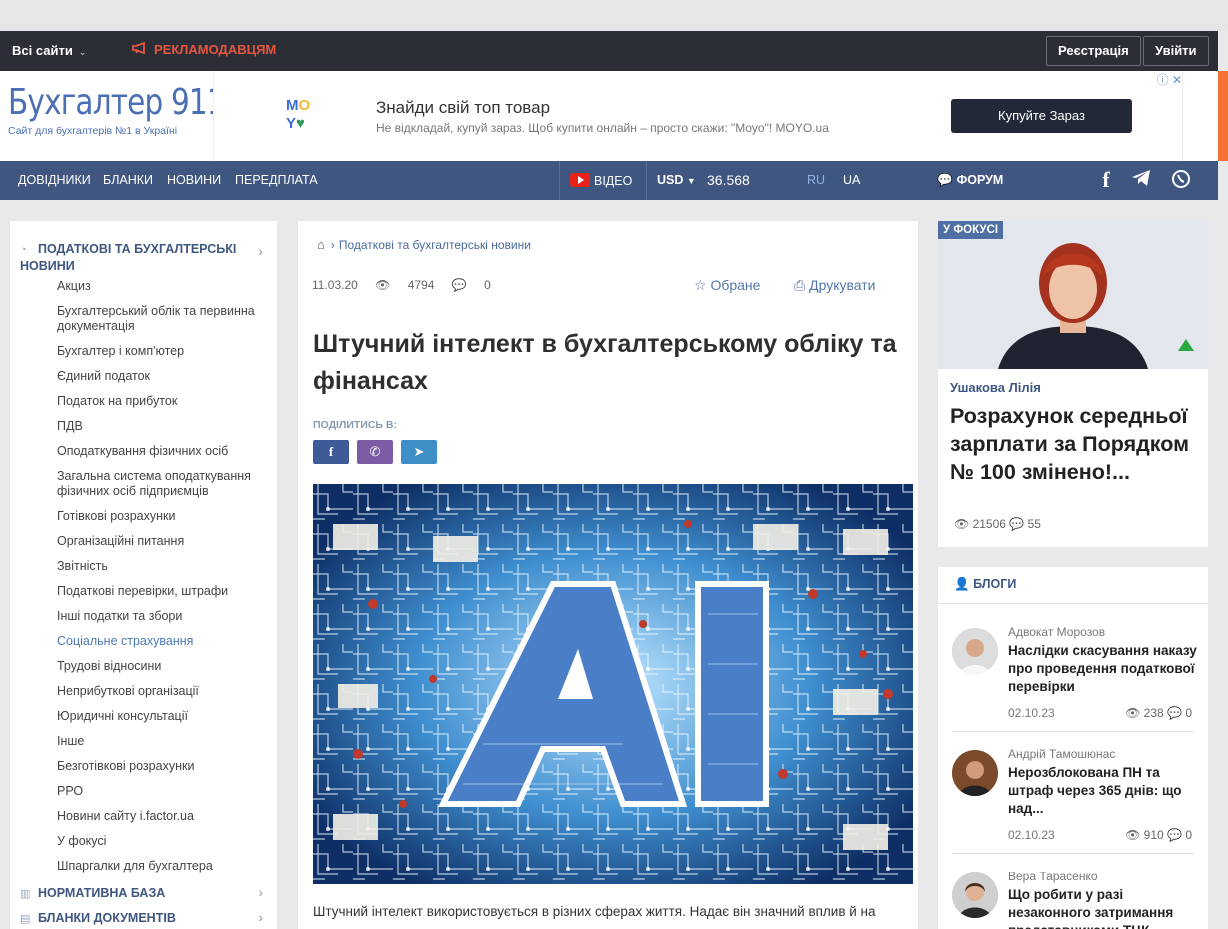 The width and height of the screenshot is (1228, 929). I want to click on sidebar-item-vat: ПДВ, so click(164, 426).